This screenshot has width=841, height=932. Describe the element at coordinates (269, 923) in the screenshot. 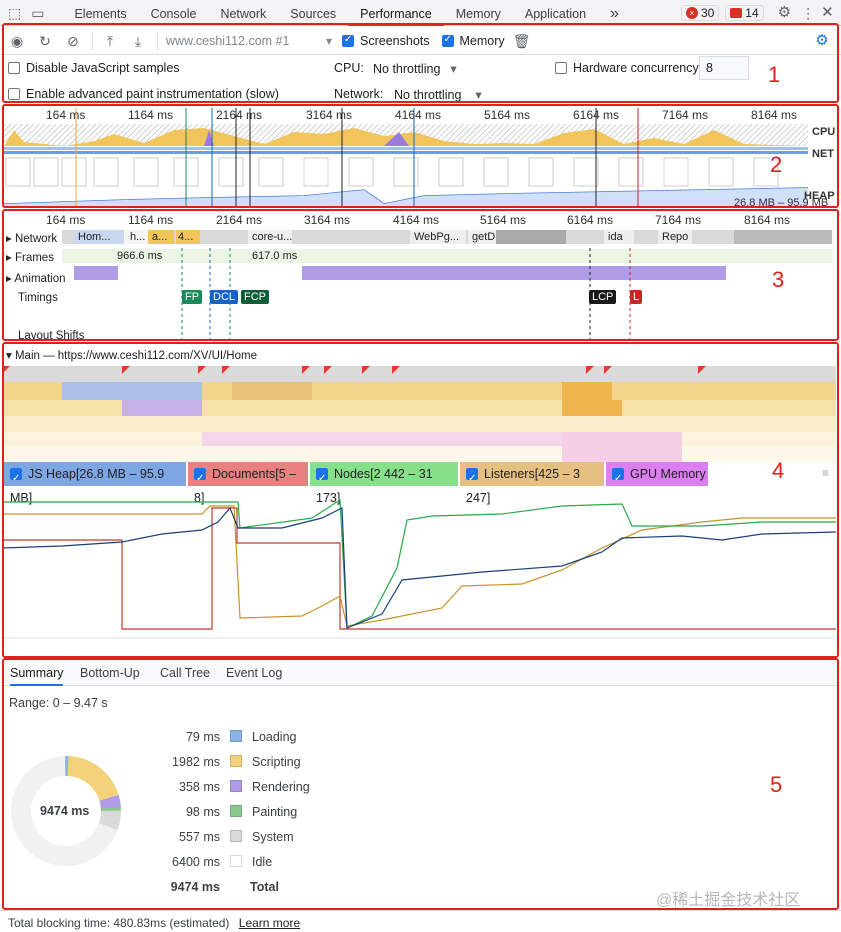

I see `learn-more-link: Learn more` at that location.